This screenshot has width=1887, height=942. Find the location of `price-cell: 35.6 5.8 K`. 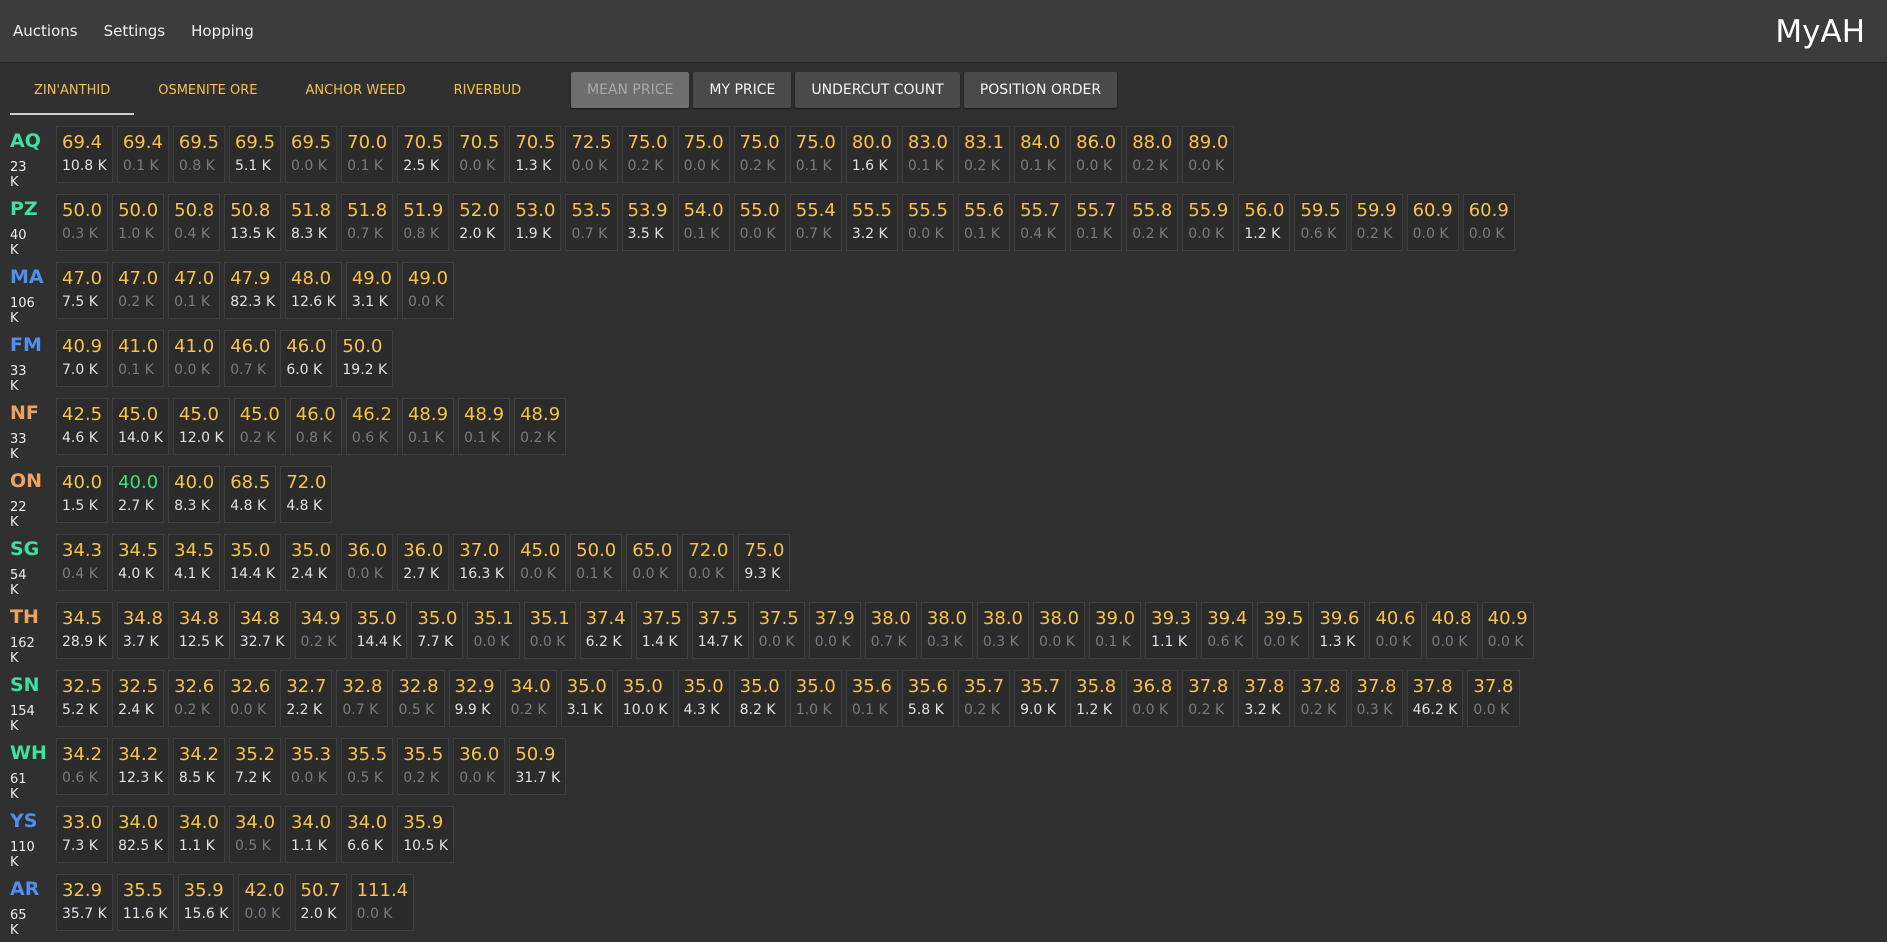

price-cell: 35.6 5.8 K is located at coordinates (927, 698).